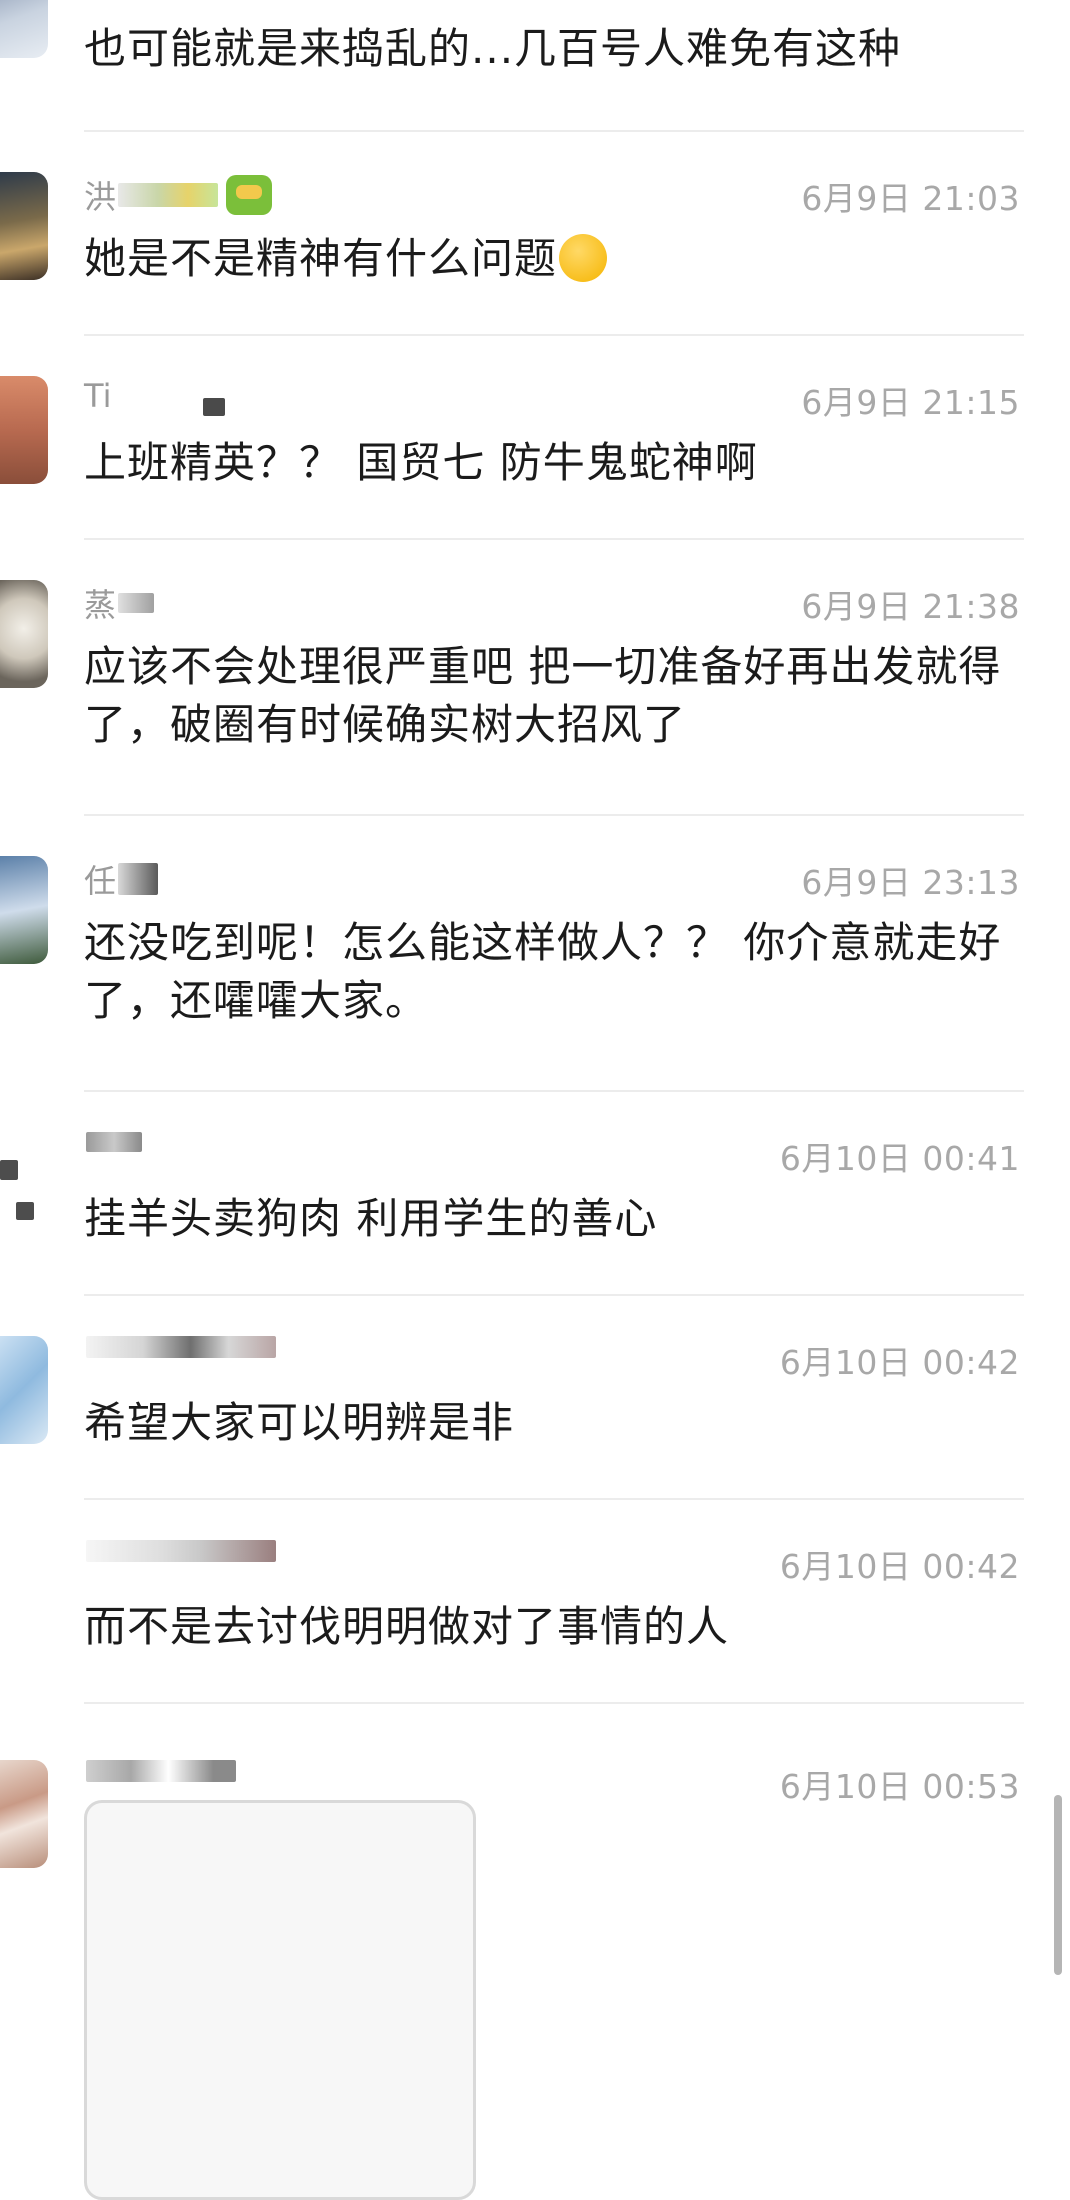  What do you see at coordinates (407, 1626) in the screenshot?
I see `comment-text: 而不是去讨伐明明做对了事情的人` at bounding box center [407, 1626].